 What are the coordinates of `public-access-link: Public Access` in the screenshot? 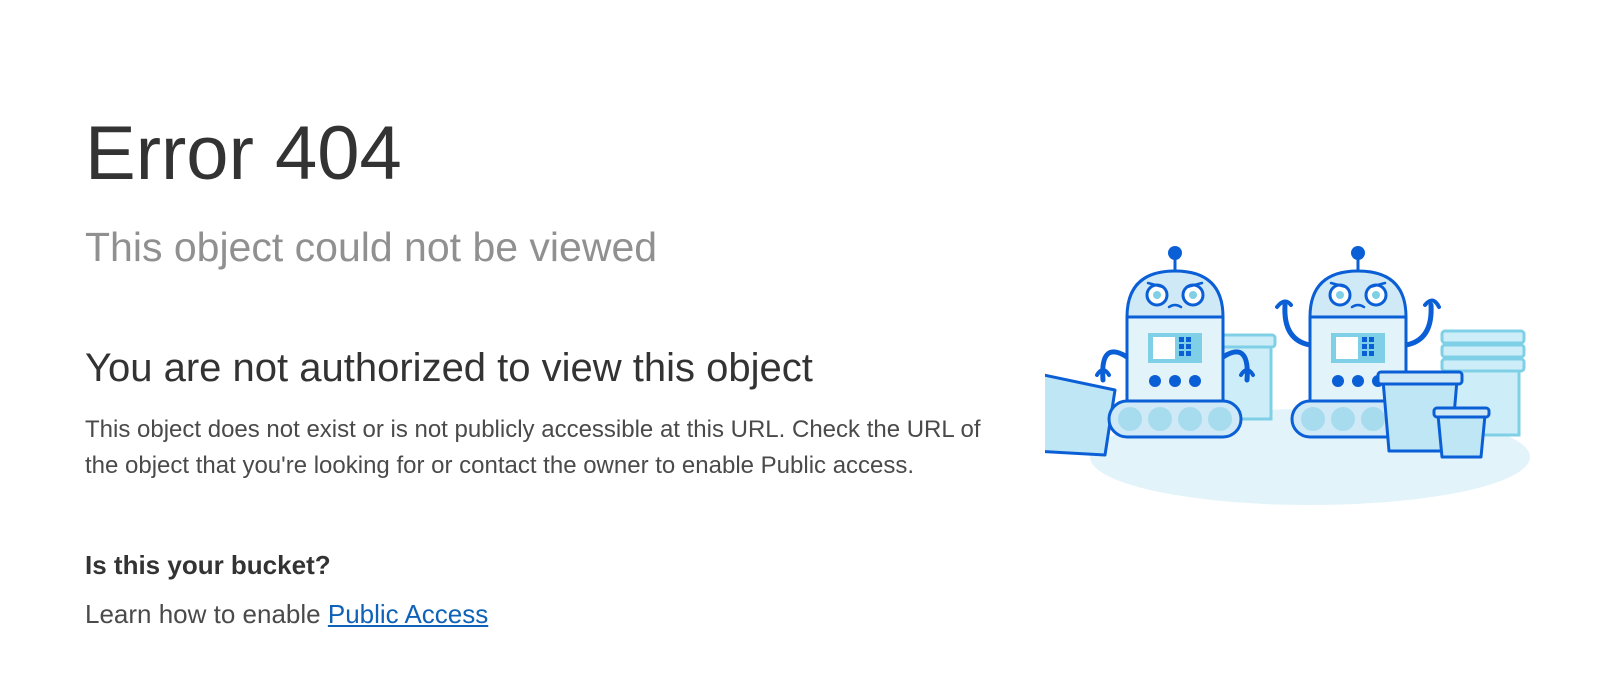 It's located at (408, 614).